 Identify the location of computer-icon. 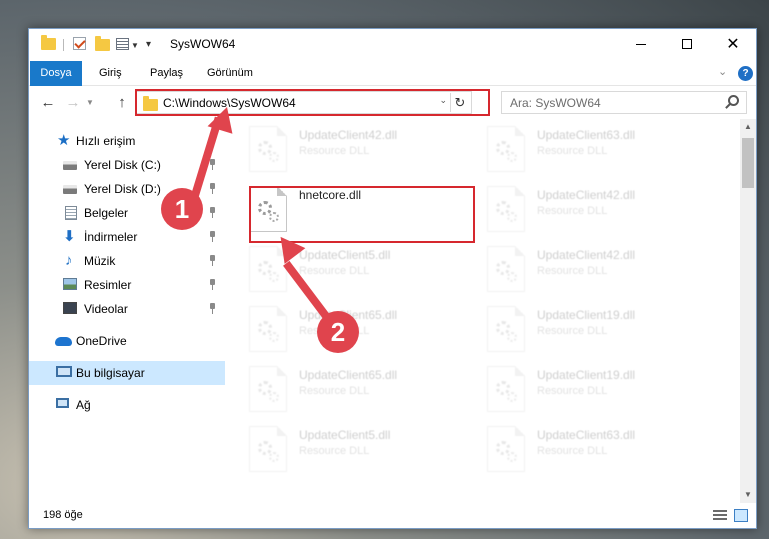
(64, 371).